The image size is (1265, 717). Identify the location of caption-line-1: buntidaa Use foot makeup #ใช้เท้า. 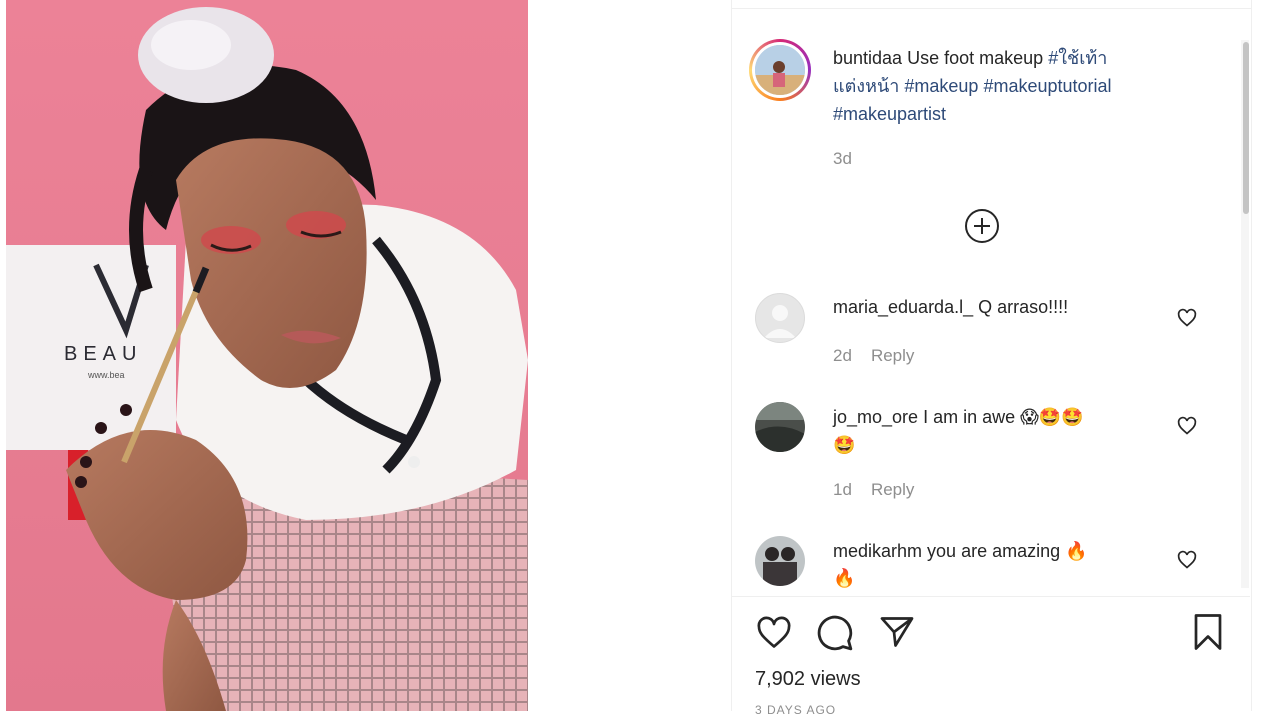
(970, 58).